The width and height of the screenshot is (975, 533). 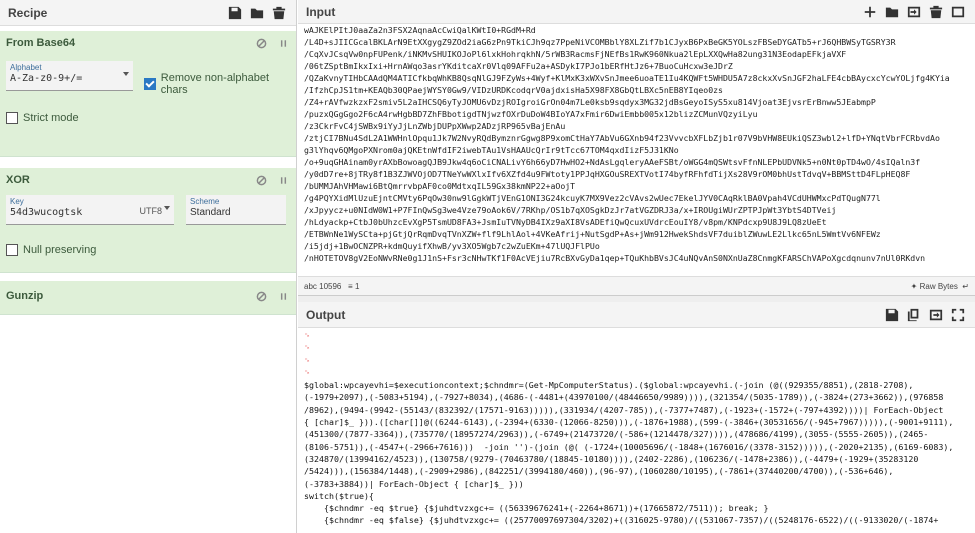 I want to click on line-ending-icon: ↵, so click(x=963, y=286).